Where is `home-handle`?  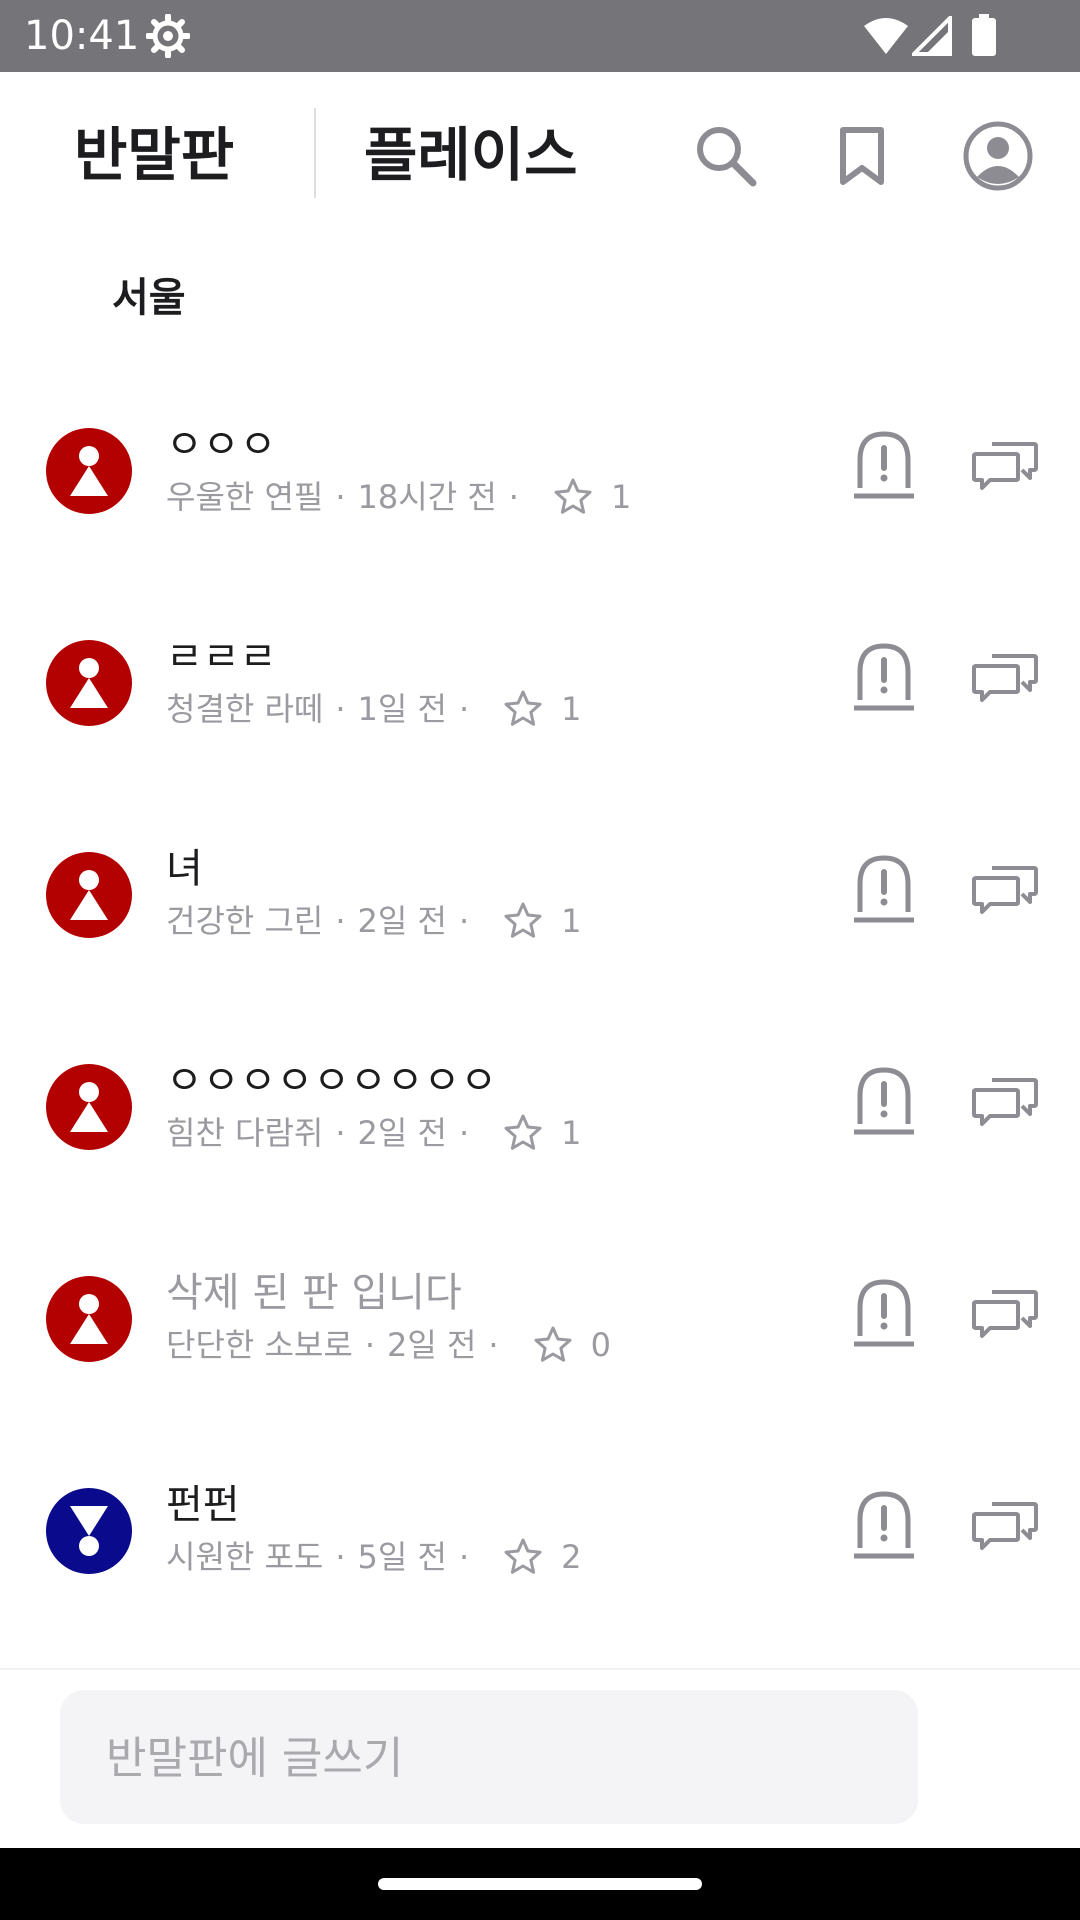 home-handle is located at coordinates (540, 1884).